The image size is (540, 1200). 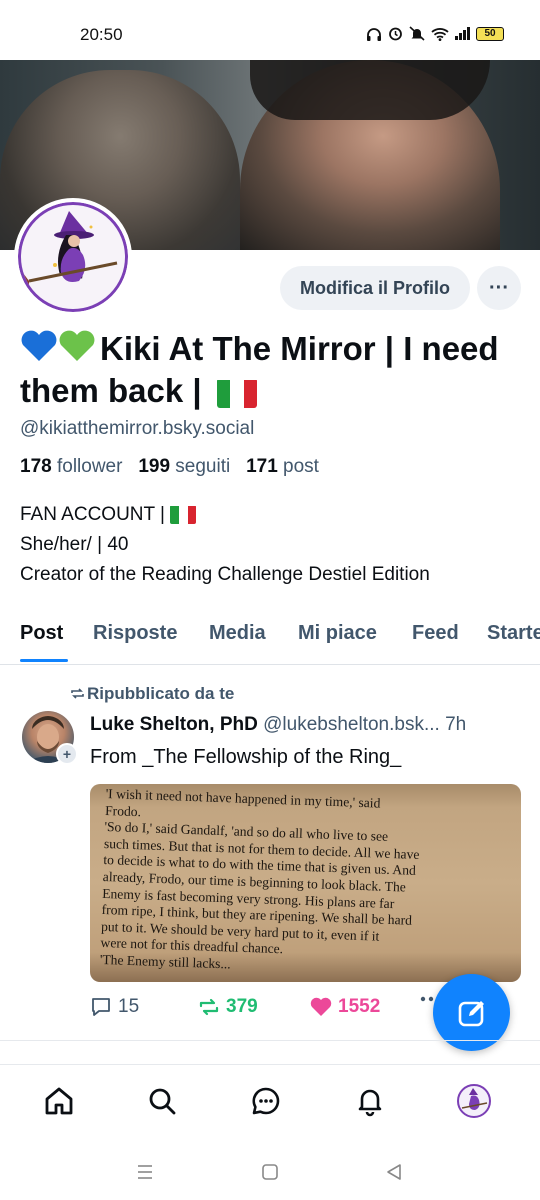 What do you see at coordinates (67, 754) in the screenshot?
I see `follow-plus-icon: +` at bounding box center [67, 754].